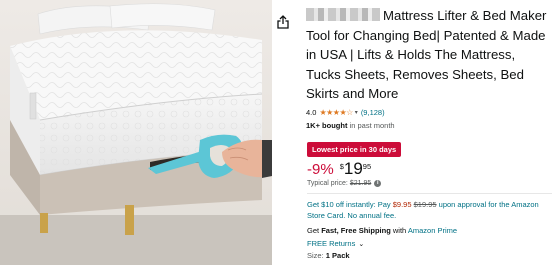 The width and height of the screenshot is (556, 265). I want to click on divider, so click(429, 193).